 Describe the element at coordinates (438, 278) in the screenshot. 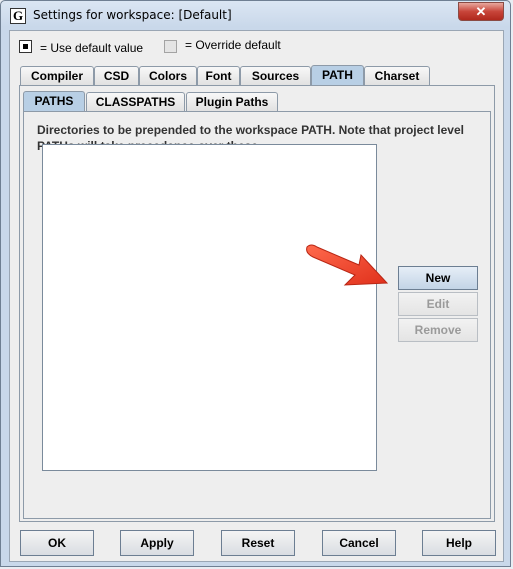

I see `new-path-button: New` at that location.